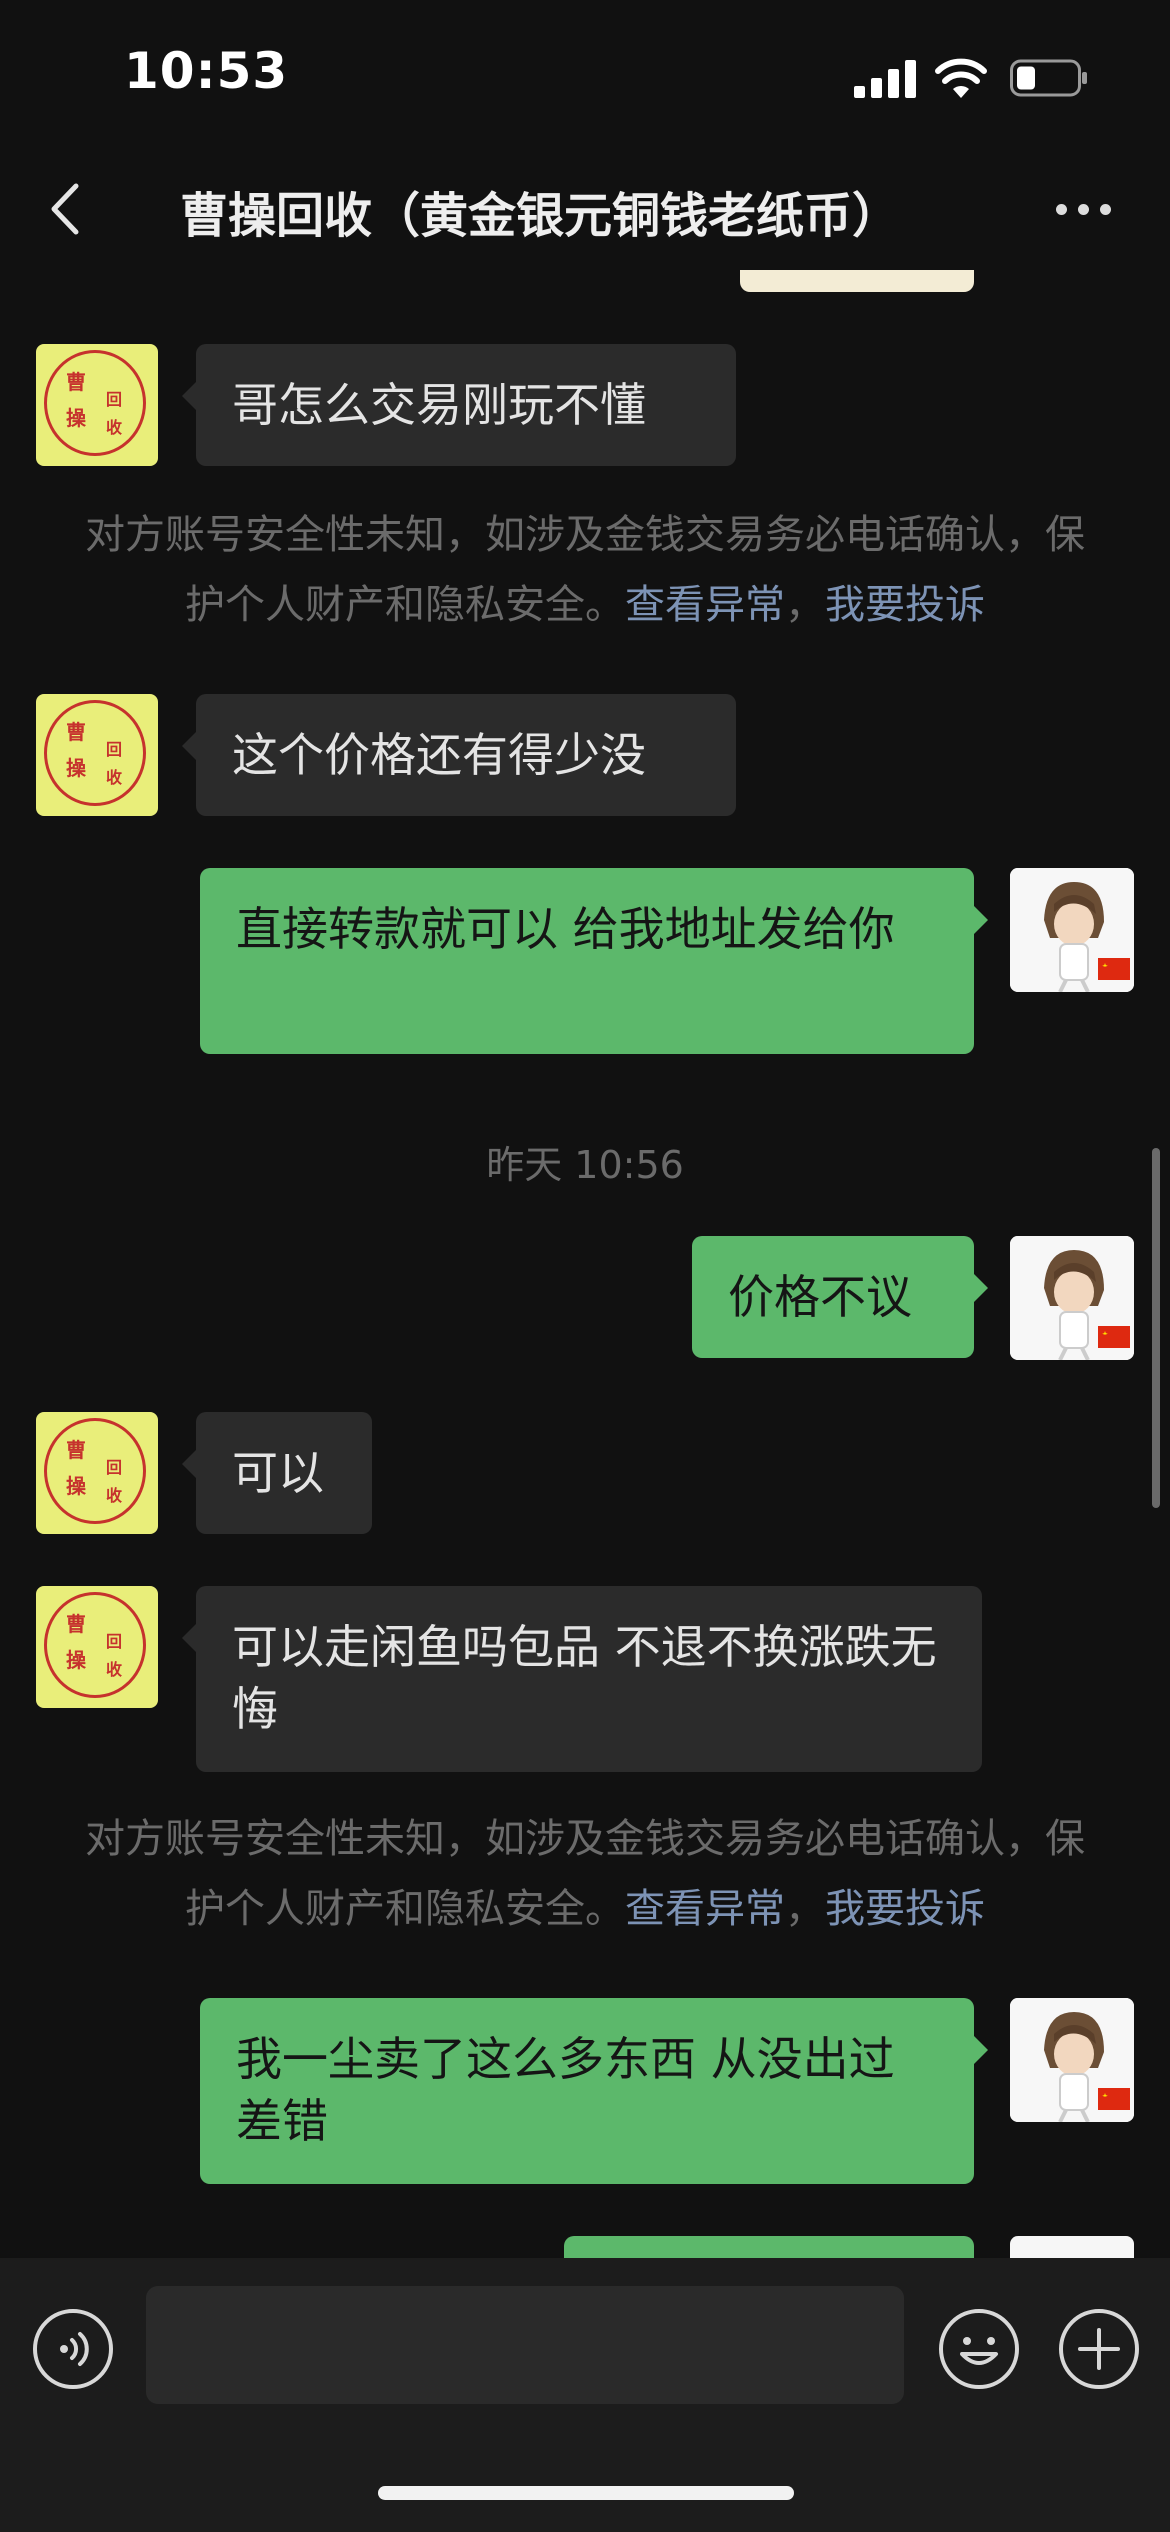 The height and width of the screenshot is (2532, 1170). I want to click on scrollbar, so click(1156, 1328).